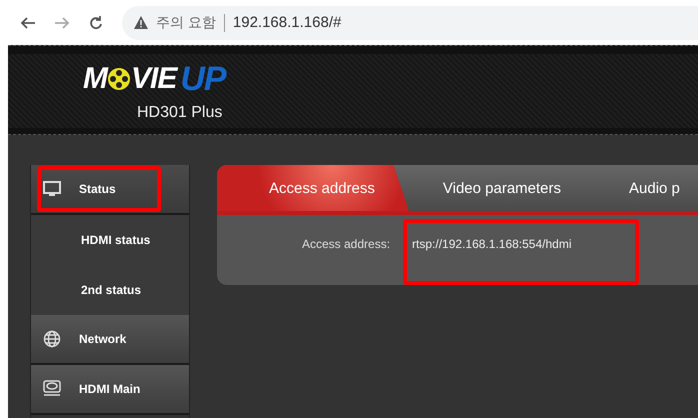  I want to click on url-text: 192.168.1.168/#, so click(287, 22).